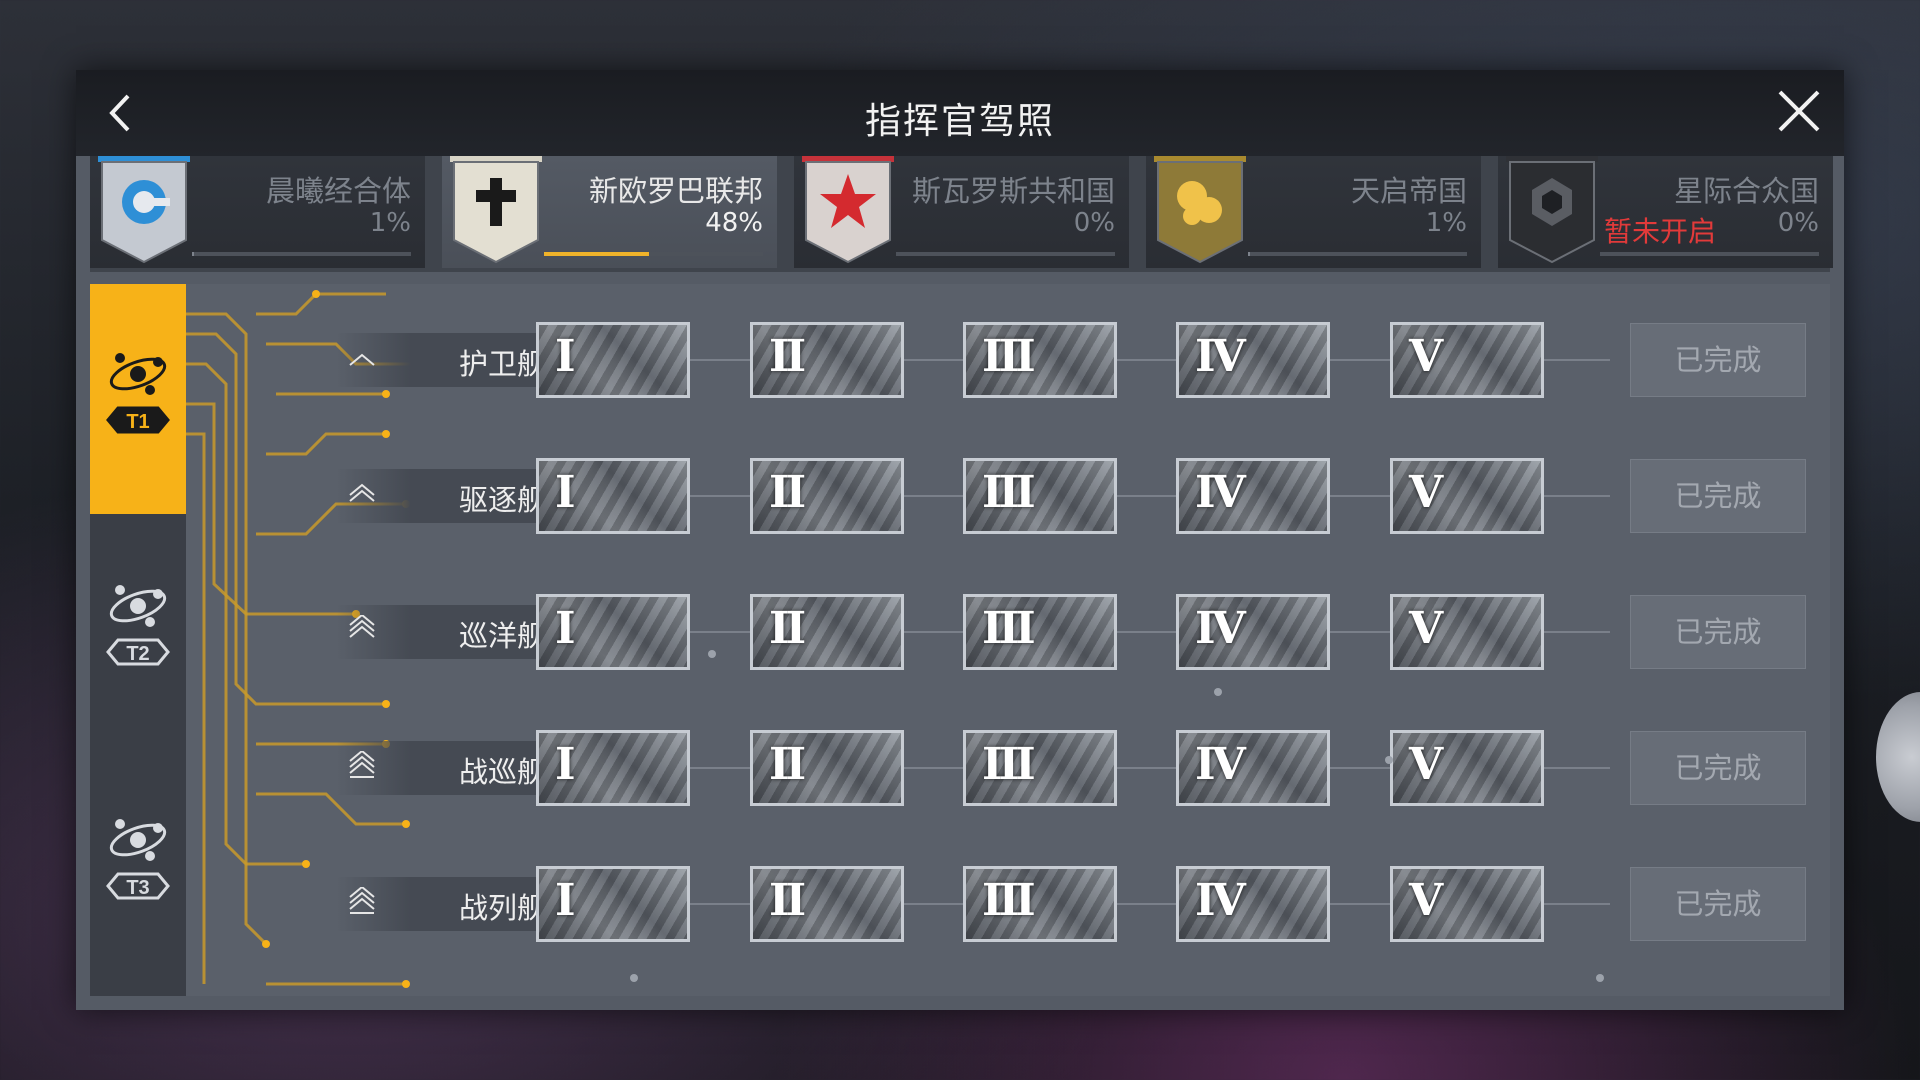  I want to click on ship-class-name: 护卫舰, so click(502, 364).